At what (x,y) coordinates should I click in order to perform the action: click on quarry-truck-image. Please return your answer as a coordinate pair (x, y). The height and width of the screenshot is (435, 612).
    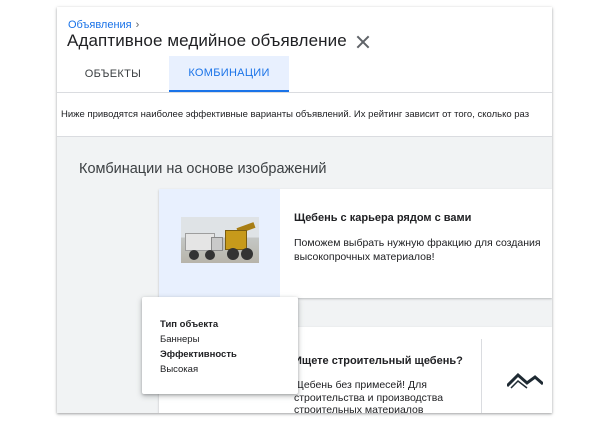
    Looking at the image, I should click on (220, 240).